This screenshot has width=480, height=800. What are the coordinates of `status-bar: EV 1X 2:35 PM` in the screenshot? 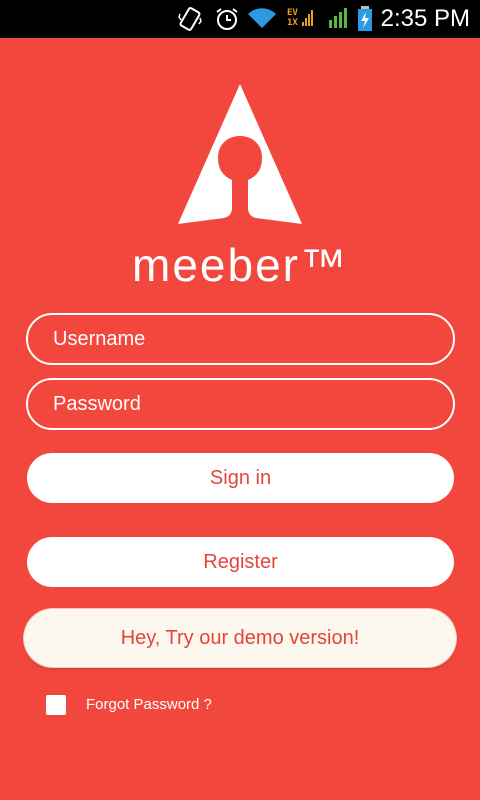 It's located at (240, 19).